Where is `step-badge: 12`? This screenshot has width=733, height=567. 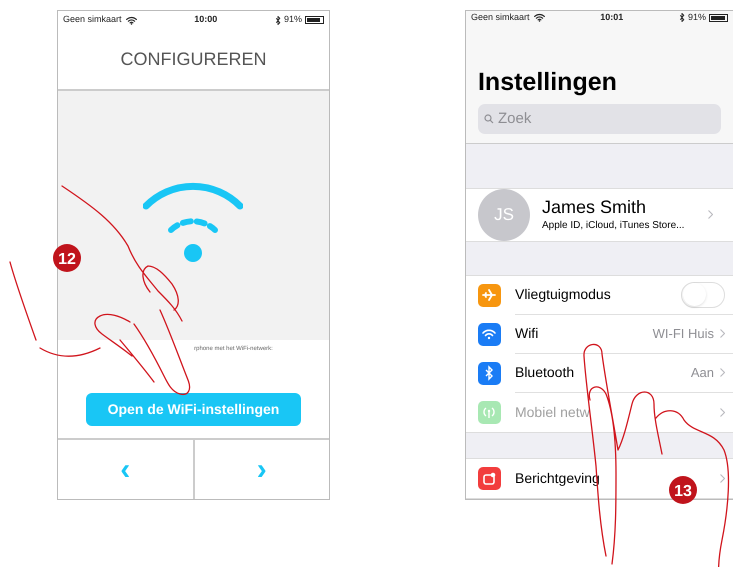
step-badge: 12 is located at coordinates (67, 258).